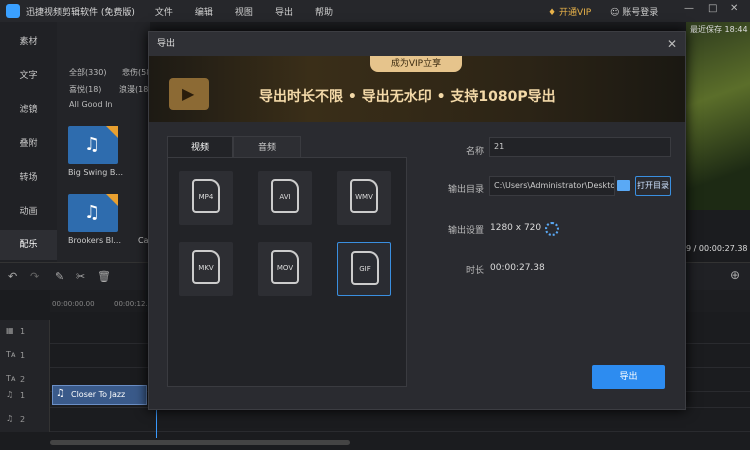 This screenshot has width=750, height=450. Describe the element at coordinates (166, 44) in the screenshot. I see `dialog-title: 导出` at that location.